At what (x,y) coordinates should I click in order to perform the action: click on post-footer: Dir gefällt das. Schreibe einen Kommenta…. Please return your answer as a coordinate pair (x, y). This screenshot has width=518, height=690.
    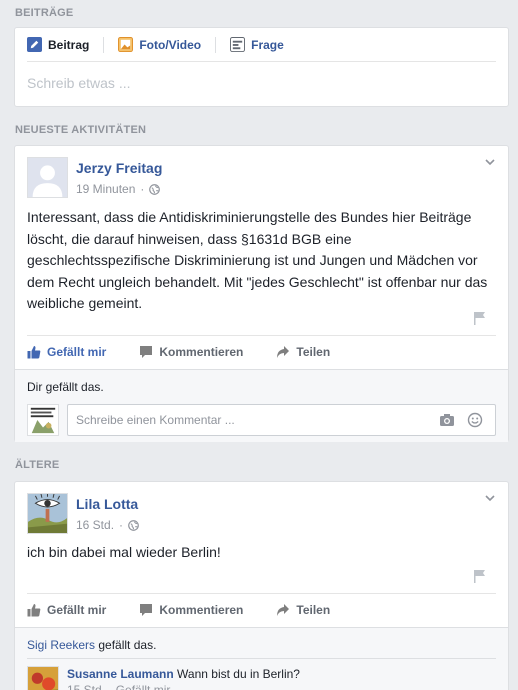
    Looking at the image, I should click on (261, 405).